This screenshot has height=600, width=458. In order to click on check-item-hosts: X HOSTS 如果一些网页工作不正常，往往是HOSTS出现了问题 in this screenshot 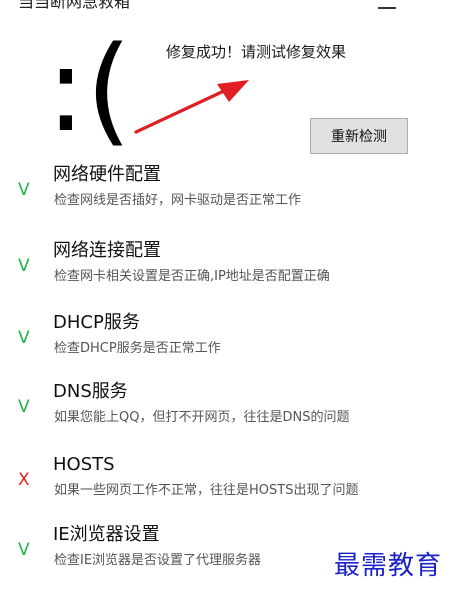, I will do `click(229, 482)`.